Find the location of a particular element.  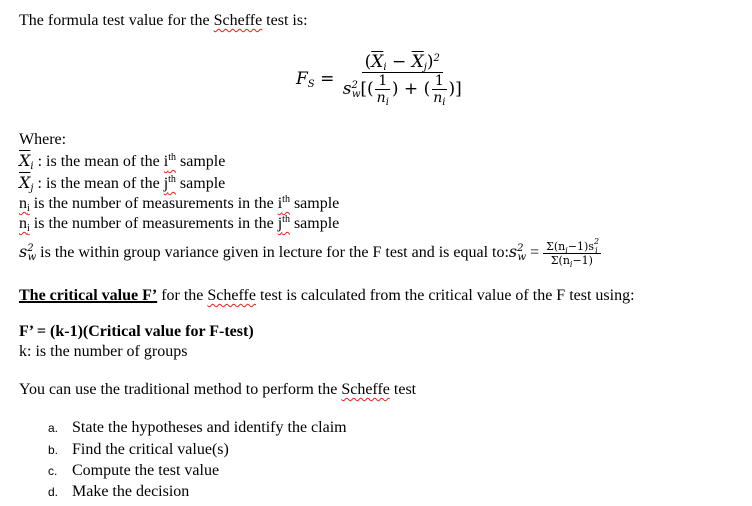

list-item: c. Compute the test value is located at coordinates (134, 470).